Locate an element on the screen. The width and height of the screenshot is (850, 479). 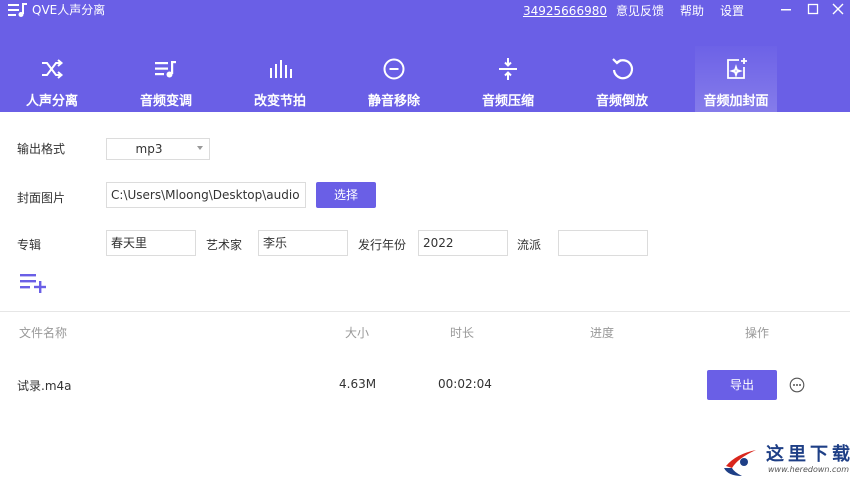
phone-link: 34925666980 is located at coordinates (565, 11).